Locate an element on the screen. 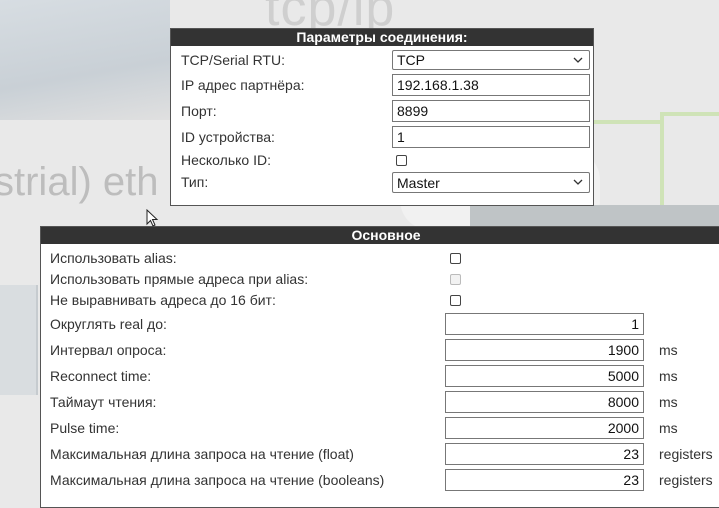 This screenshot has width=719, height=508. use-alias-label: Использовать alias: is located at coordinates (113, 258).